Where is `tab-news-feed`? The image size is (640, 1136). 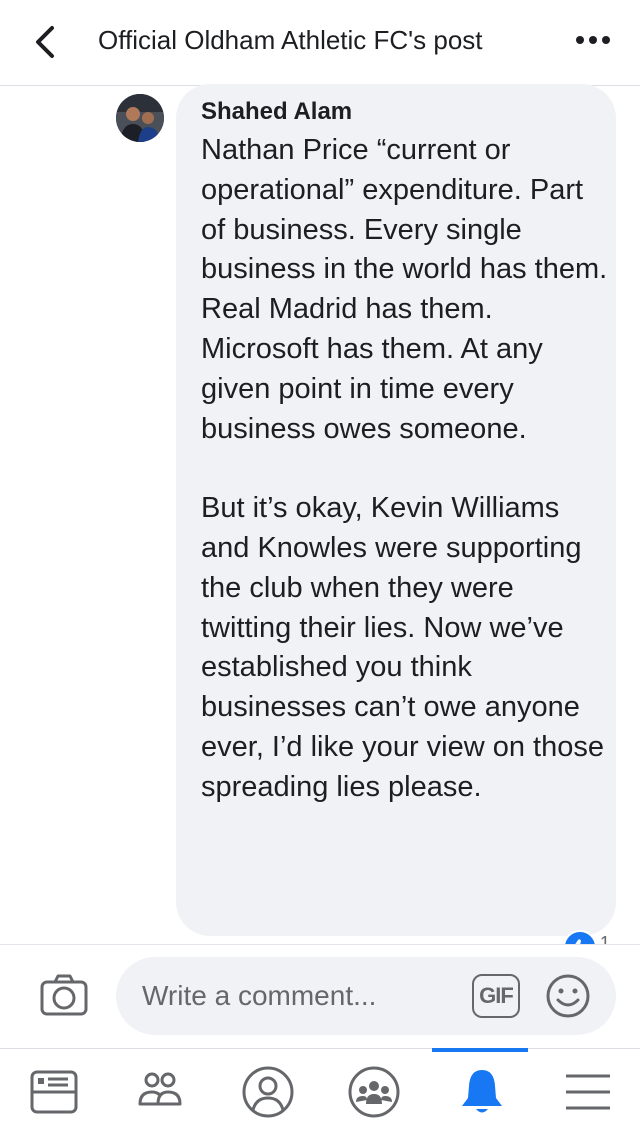 tab-news-feed is located at coordinates (54, 1092).